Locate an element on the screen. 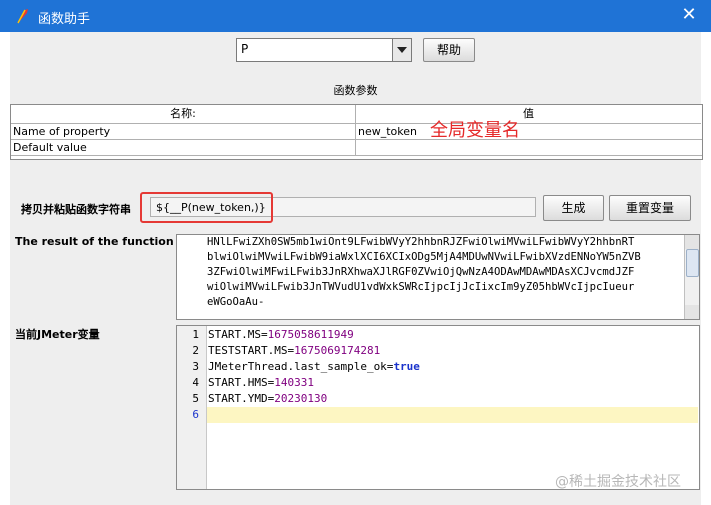 This screenshot has width=711, height=505. jmeter-vars-label: 当前JMeter变量 is located at coordinates (57, 334).